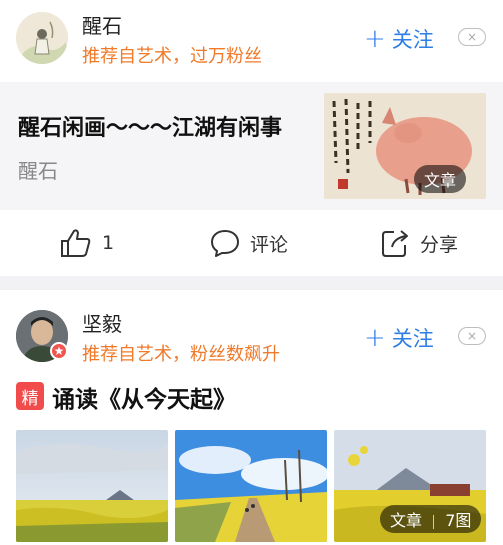 Image resolution: width=503 pixels, height=545 pixels. I want to click on comment-label: 评论, so click(269, 244).